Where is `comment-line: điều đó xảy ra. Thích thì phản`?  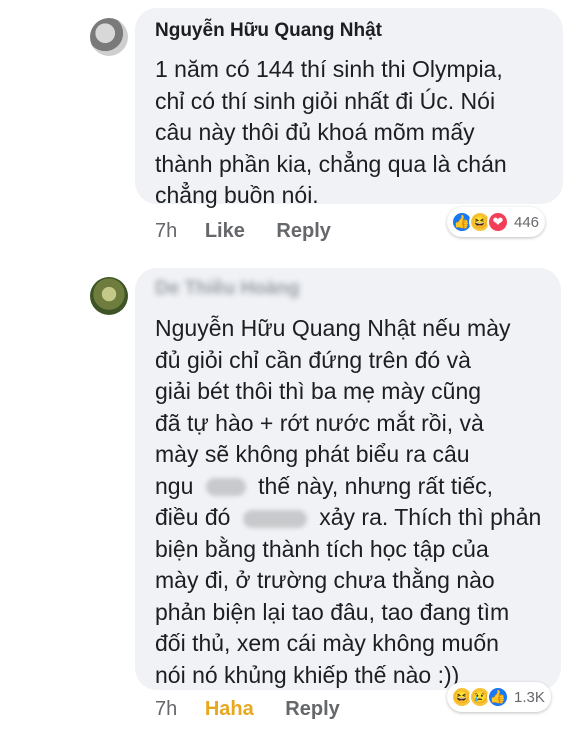
comment-line: điều đó xảy ra. Thích thì phản is located at coordinates (348, 518).